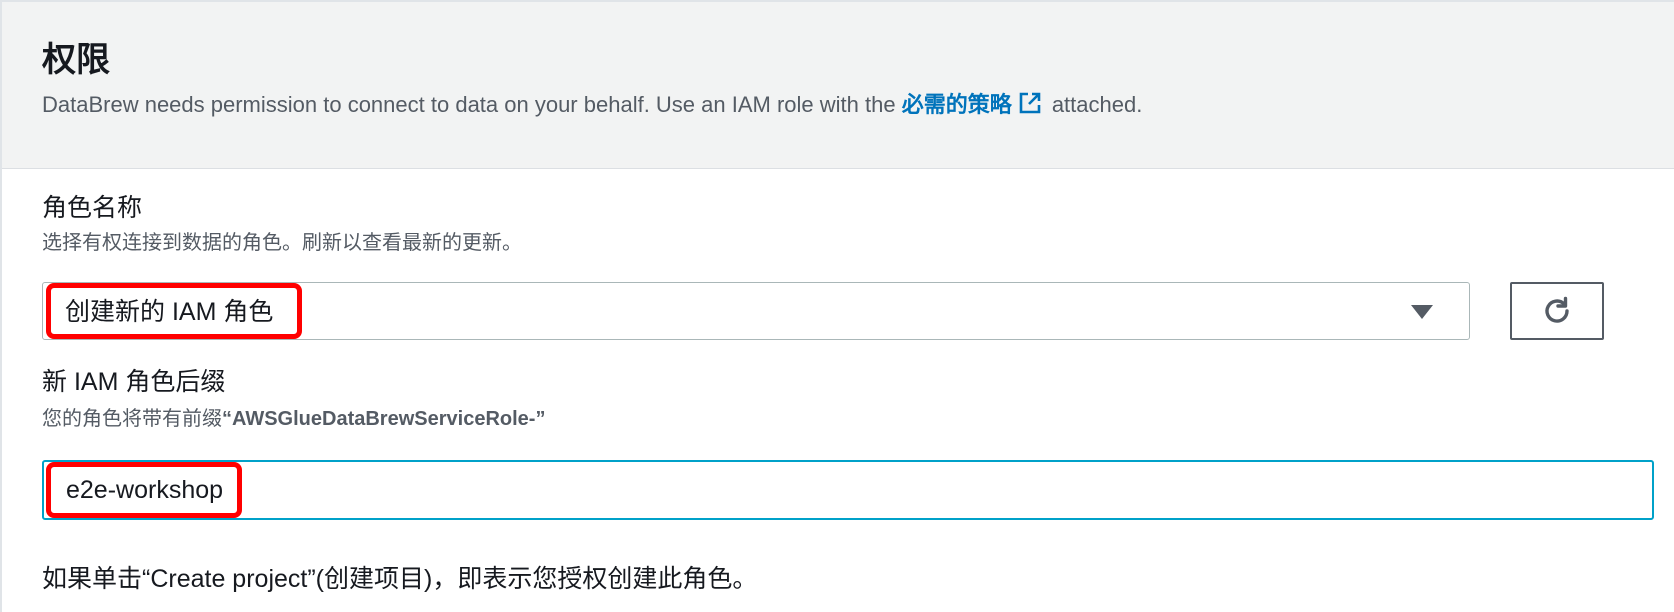  What do you see at coordinates (756, 311) in the screenshot?
I see `role-name-select: 创建新的 IAM 角色` at bounding box center [756, 311].